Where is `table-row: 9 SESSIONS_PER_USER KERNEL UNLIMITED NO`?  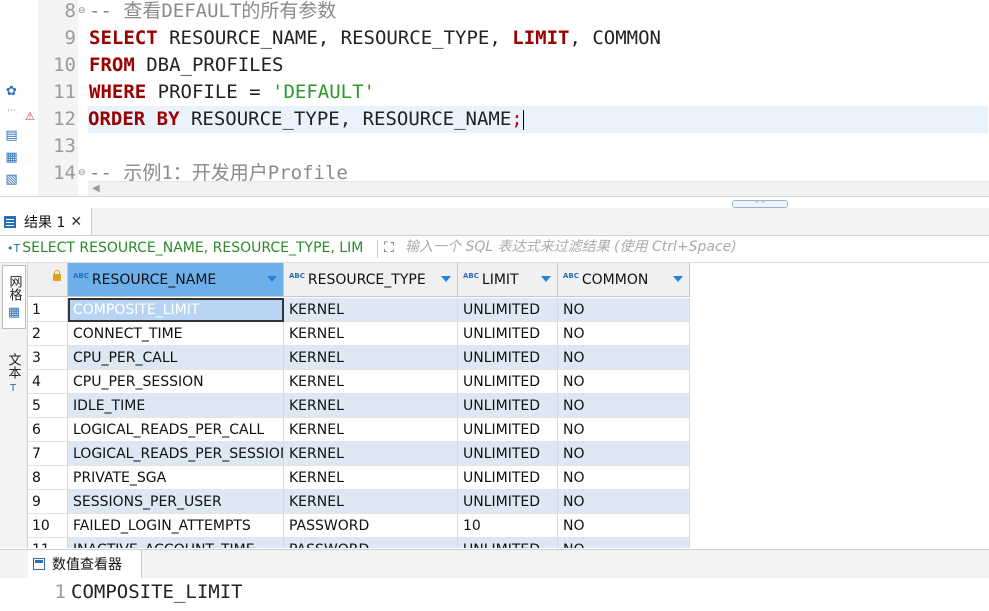 table-row: 9 SESSIONS_PER_USER KERNEL UNLIMITED NO is located at coordinates (359, 502).